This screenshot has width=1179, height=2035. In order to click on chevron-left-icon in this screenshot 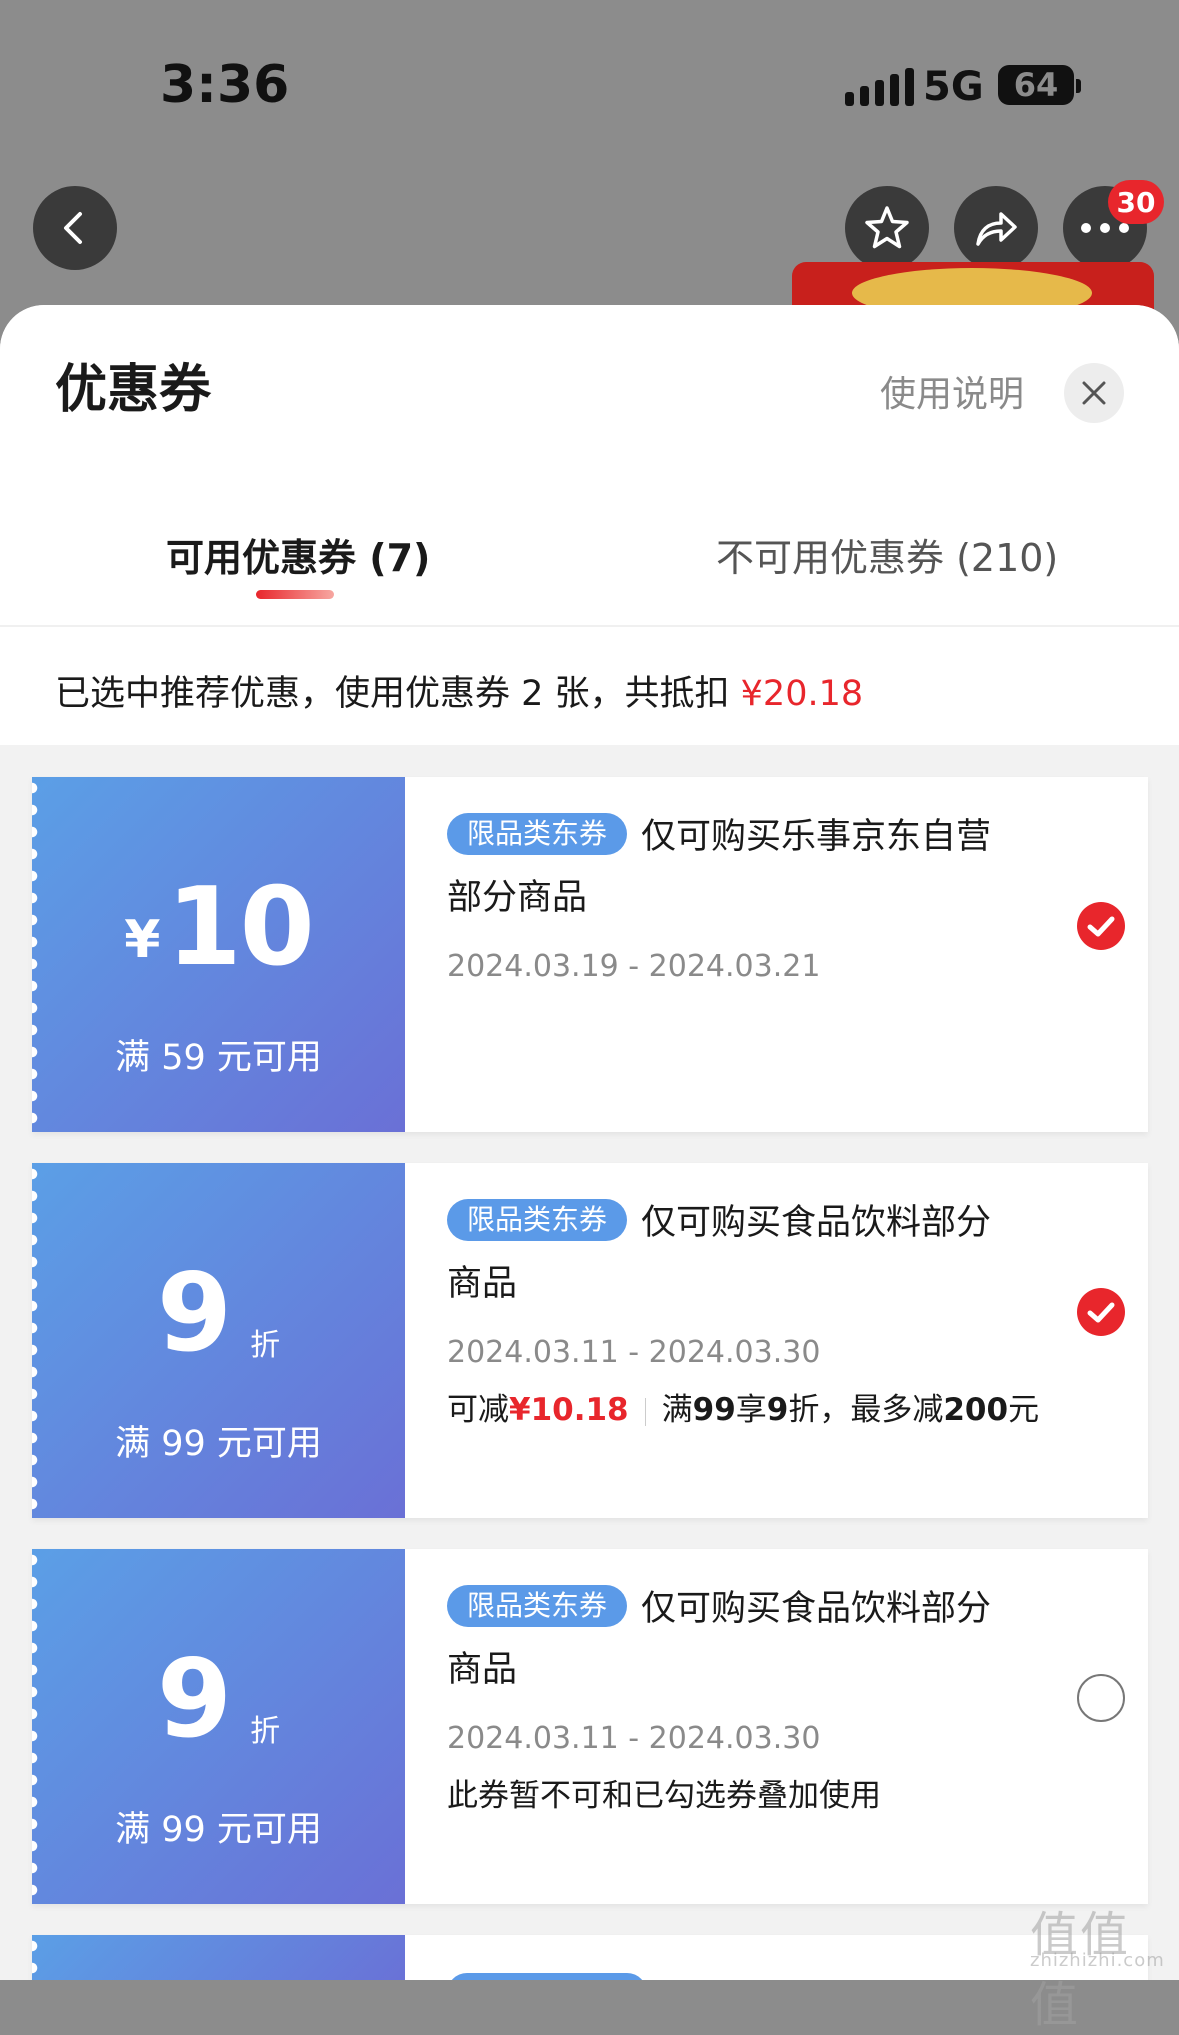, I will do `click(73, 228)`.